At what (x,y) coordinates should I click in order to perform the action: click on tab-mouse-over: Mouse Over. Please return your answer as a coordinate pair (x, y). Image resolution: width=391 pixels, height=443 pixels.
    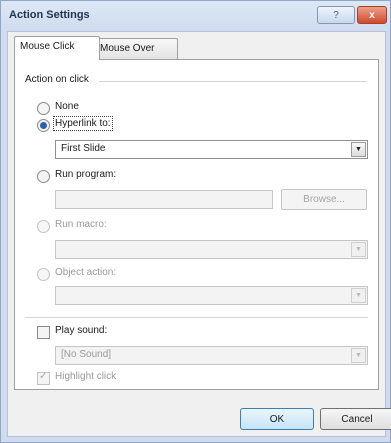
    Looking at the image, I should click on (136, 48).